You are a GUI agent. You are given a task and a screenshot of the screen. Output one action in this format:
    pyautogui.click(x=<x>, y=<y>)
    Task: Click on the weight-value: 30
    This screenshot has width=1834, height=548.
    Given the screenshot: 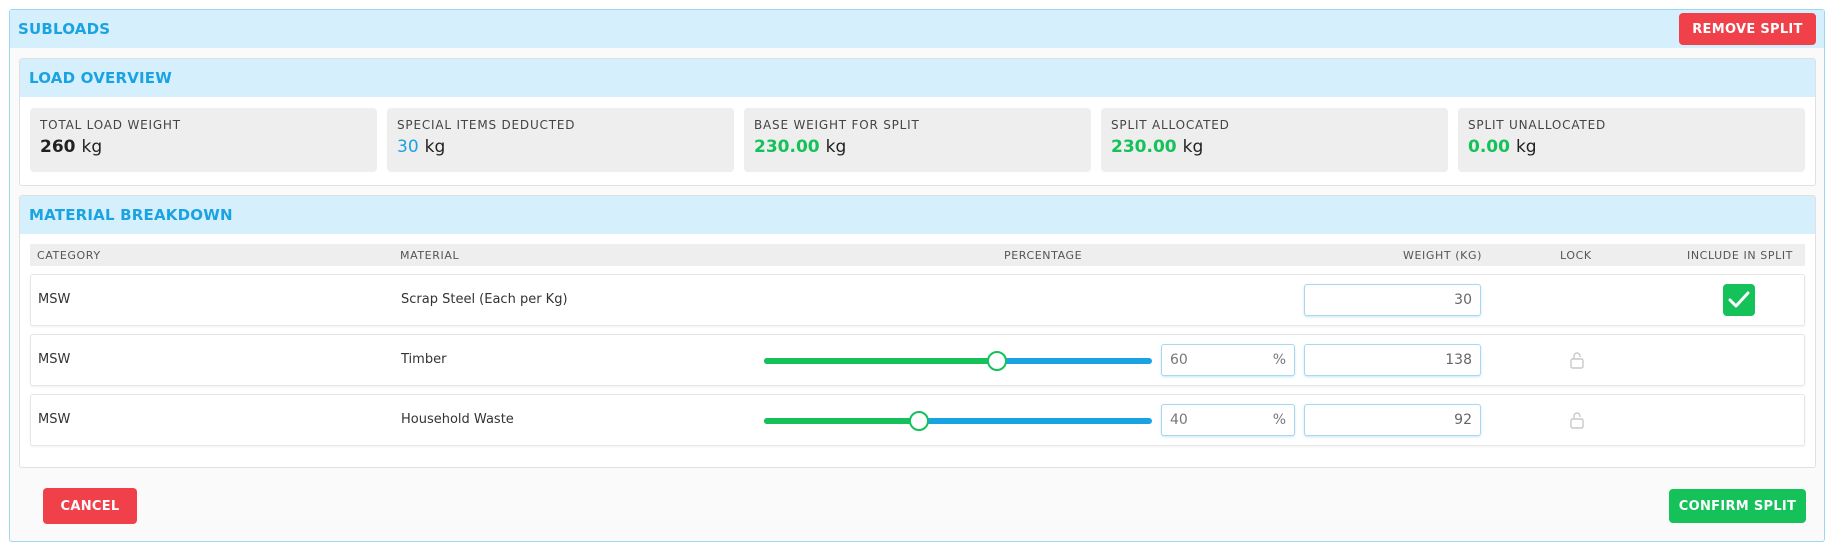 What is the action you would take?
    pyautogui.click(x=1463, y=300)
    